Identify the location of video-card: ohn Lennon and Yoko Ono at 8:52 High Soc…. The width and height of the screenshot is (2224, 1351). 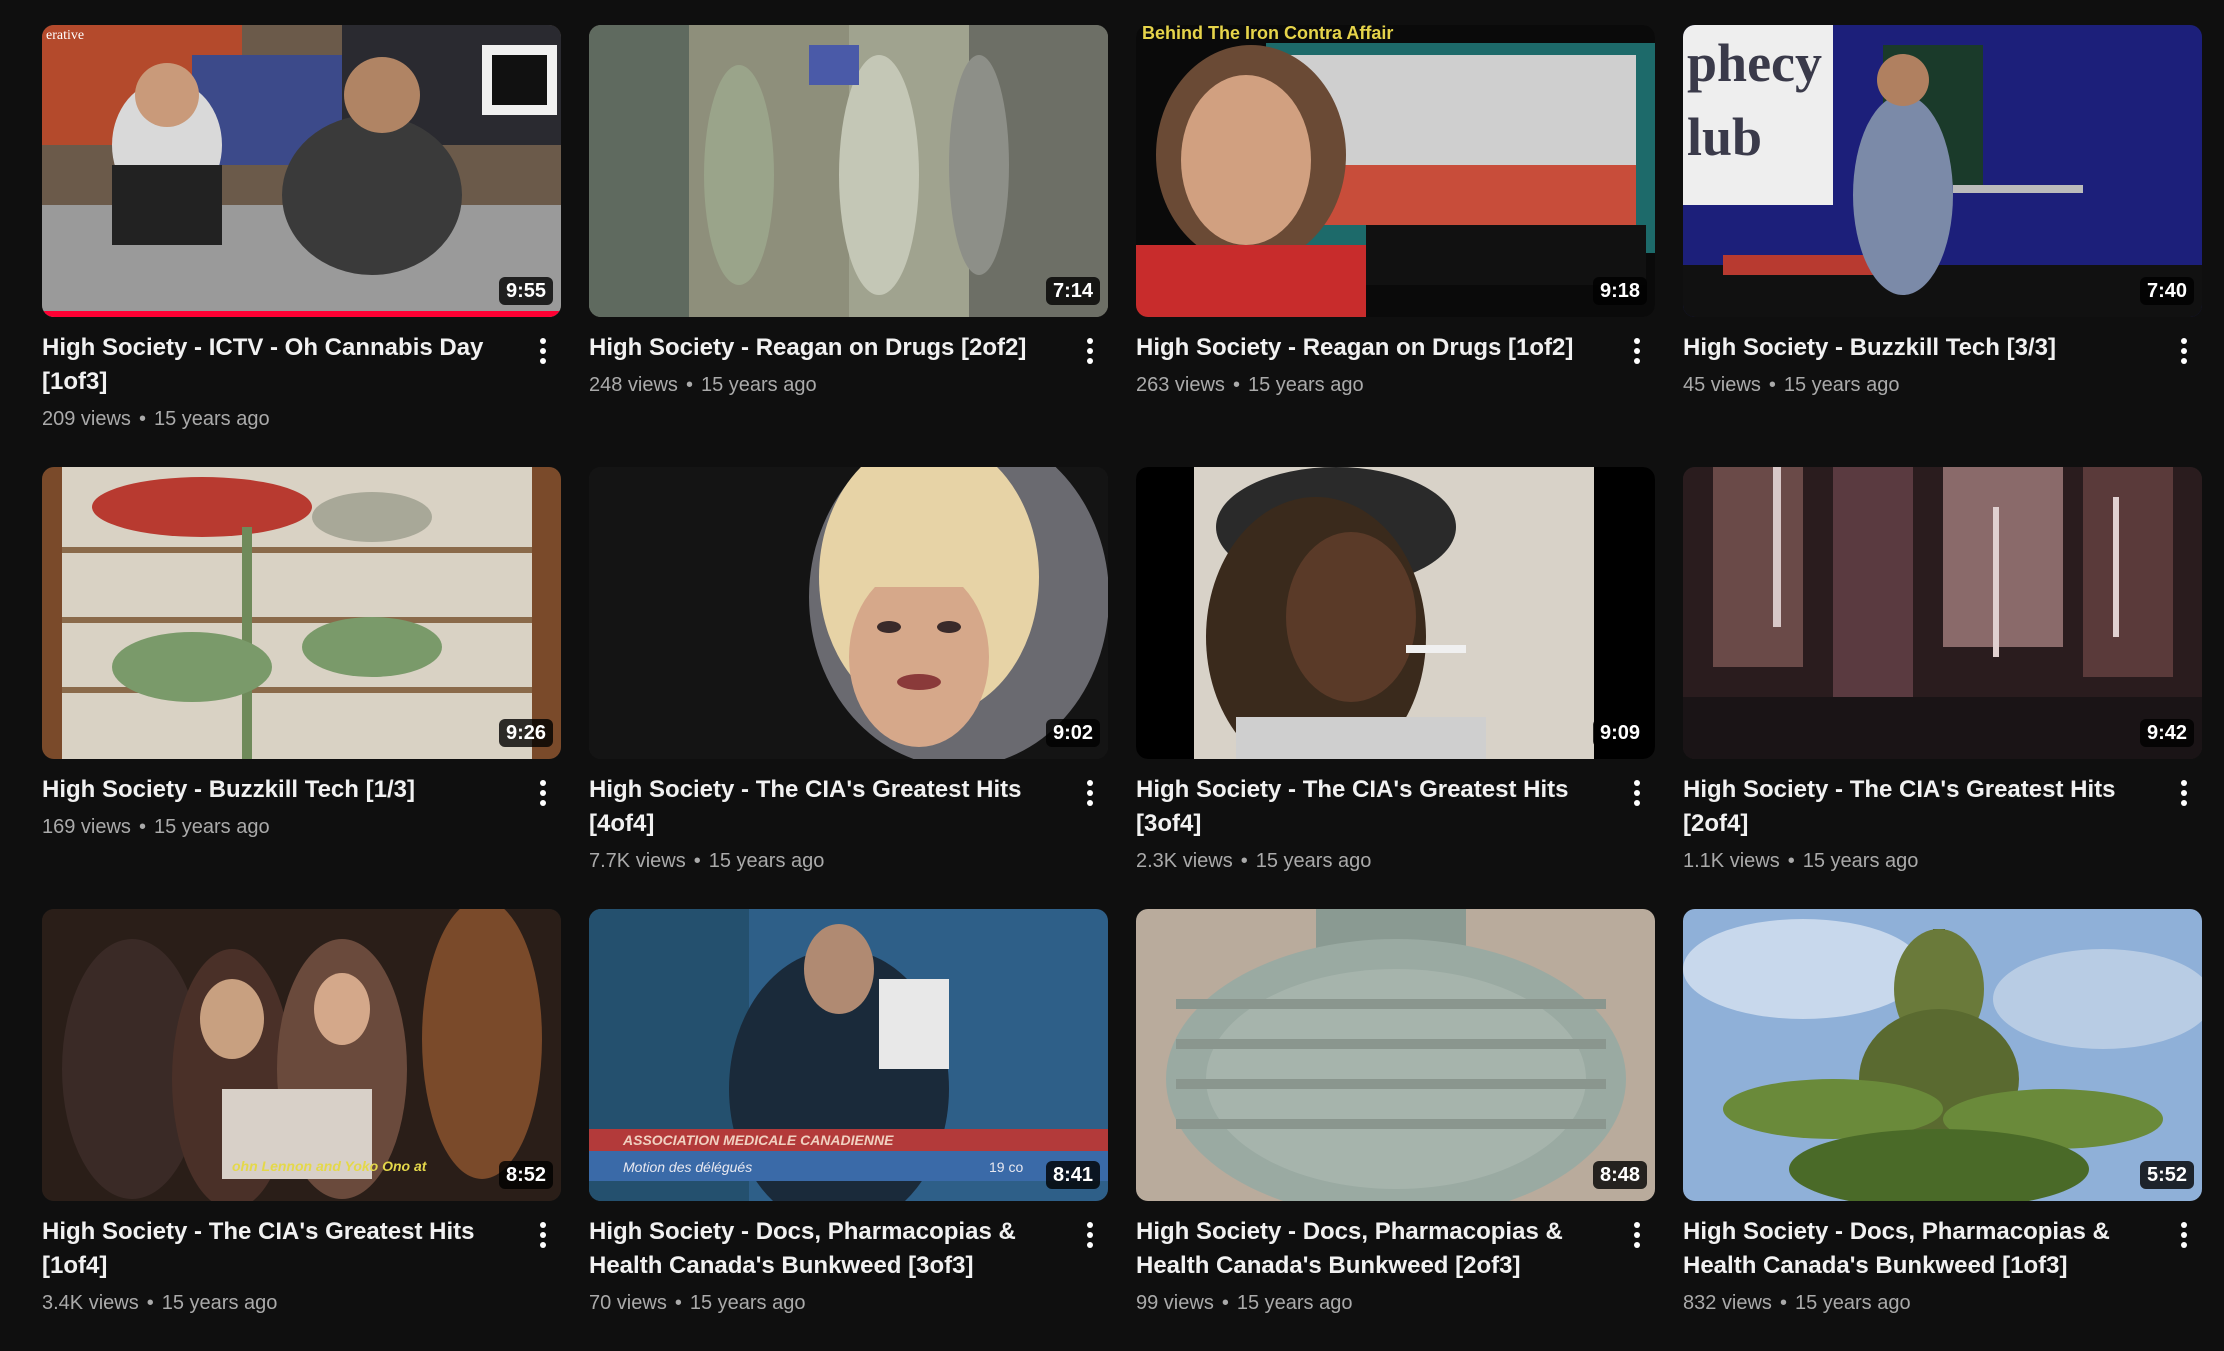
(301, 1130).